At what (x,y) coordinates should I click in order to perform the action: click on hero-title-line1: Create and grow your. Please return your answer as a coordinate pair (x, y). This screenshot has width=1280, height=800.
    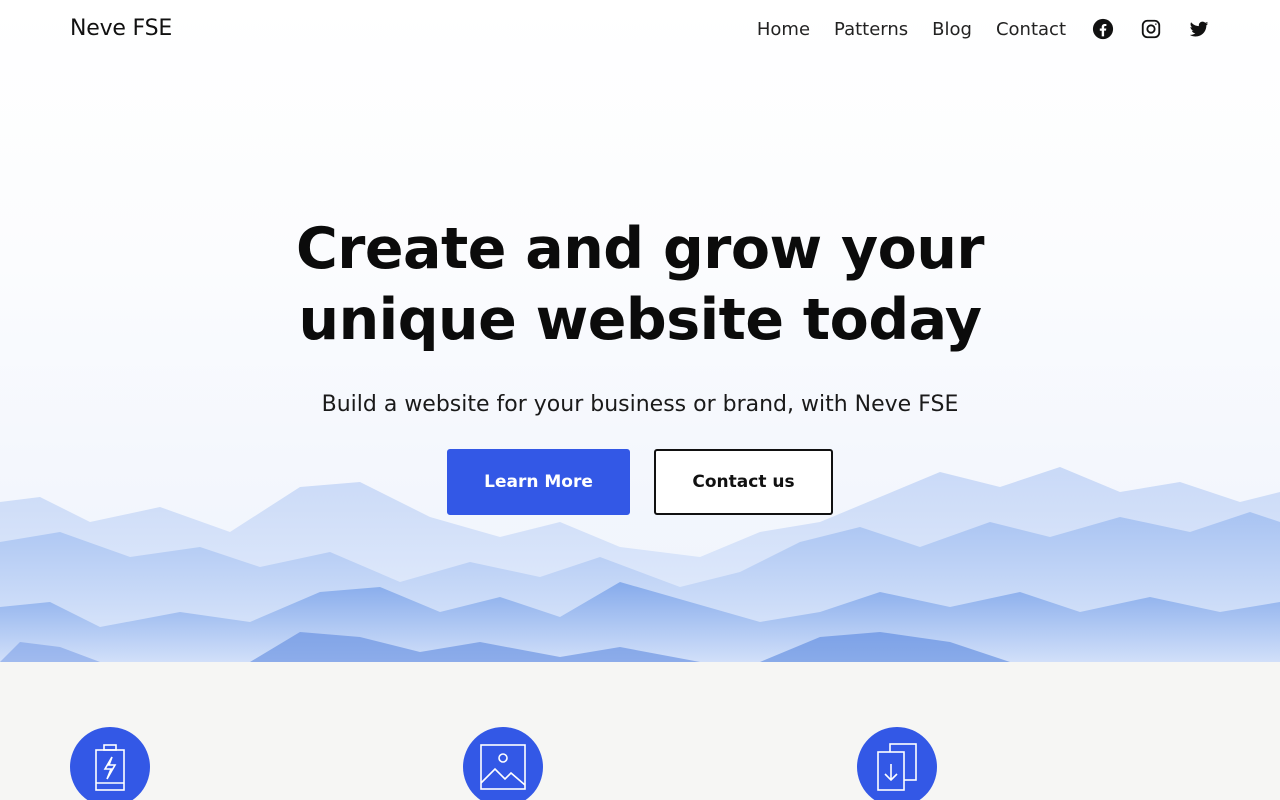
    Looking at the image, I should click on (640, 249).